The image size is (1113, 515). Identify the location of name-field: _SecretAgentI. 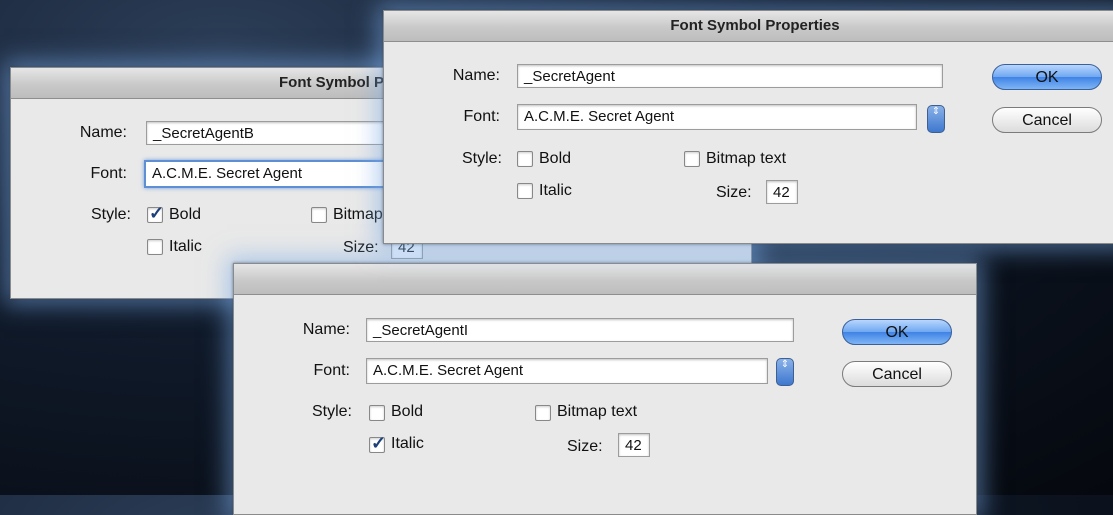
(580, 330).